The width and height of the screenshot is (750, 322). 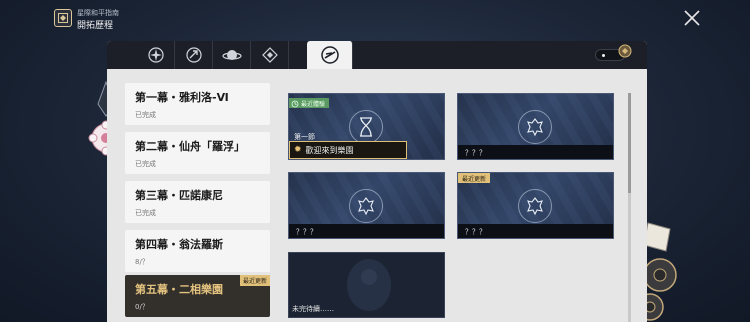 What do you see at coordinates (313, 104) in the screenshot?
I see `recent-read-label: 最近體驗` at bounding box center [313, 104].